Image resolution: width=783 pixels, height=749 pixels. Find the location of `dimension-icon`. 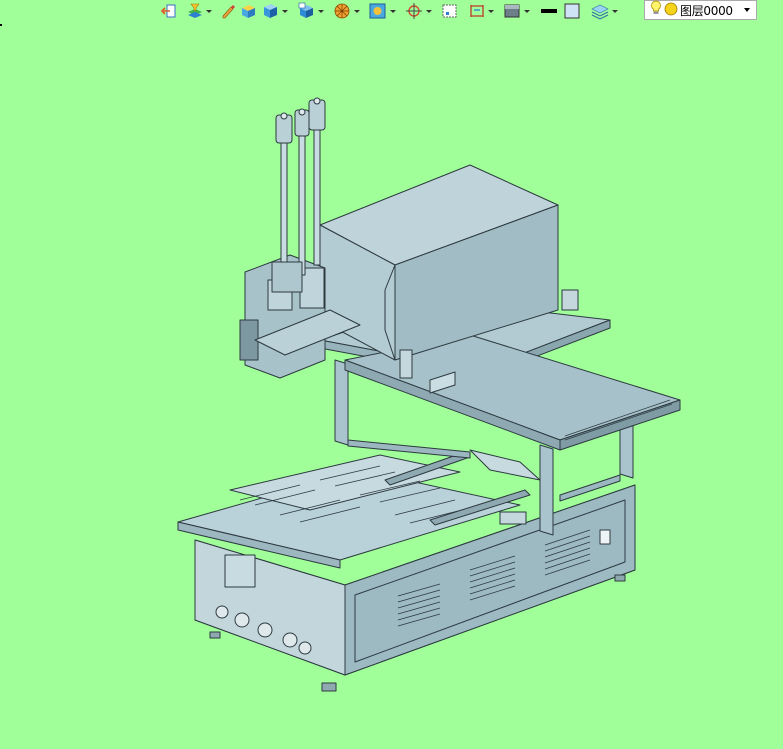

dimension-icon is located at coordinates (477, 11).